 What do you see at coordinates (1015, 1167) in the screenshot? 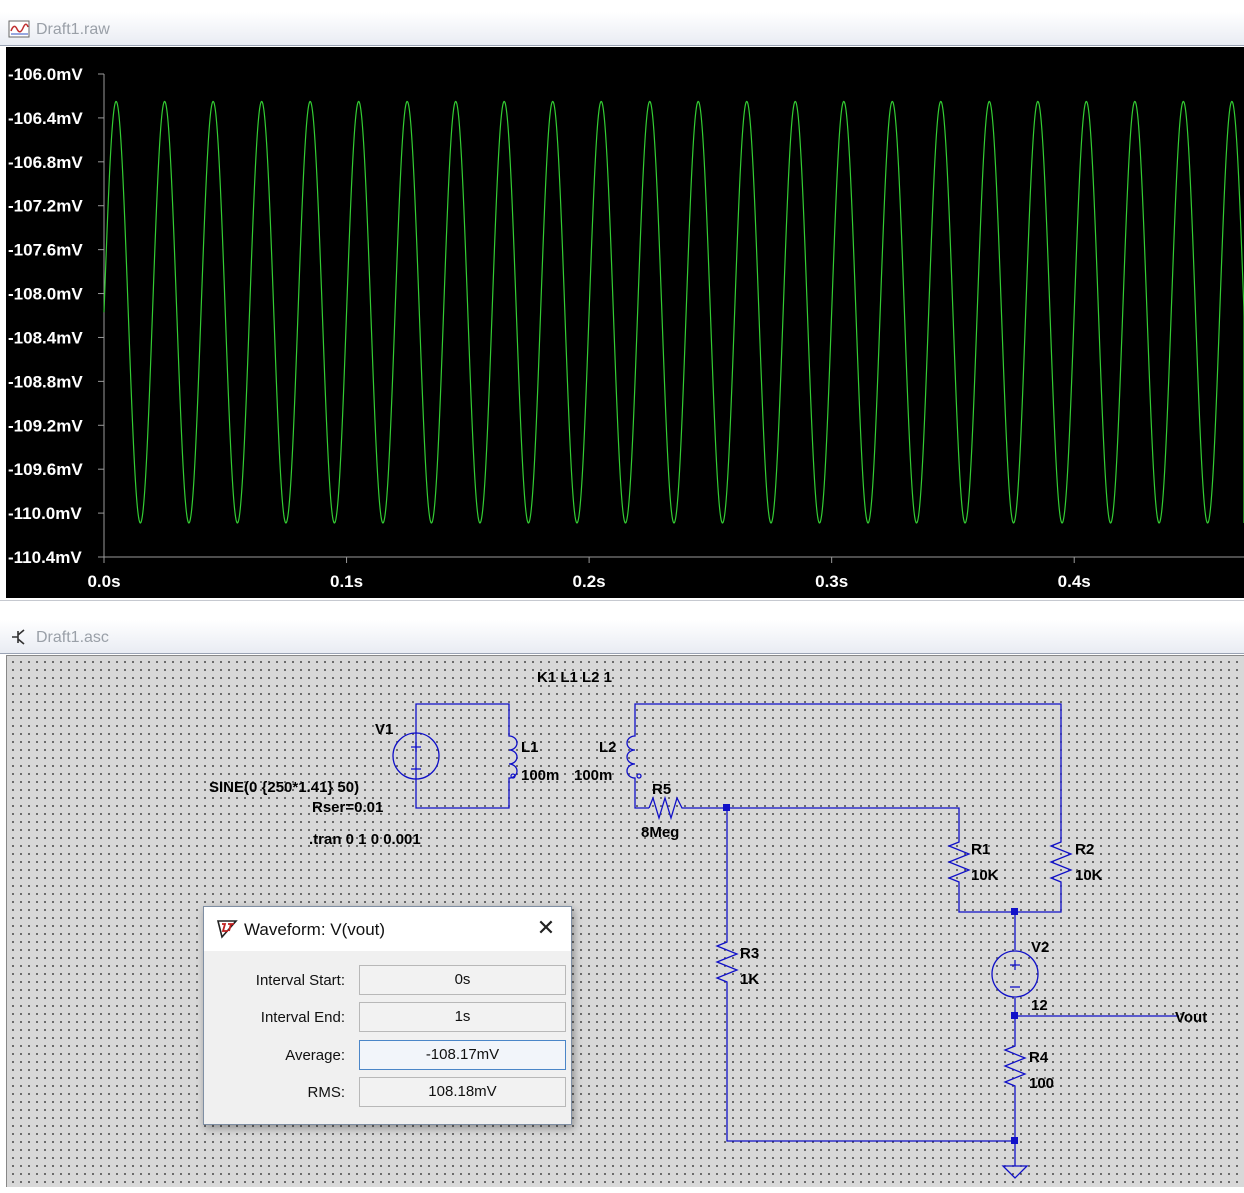
I see `ground-symbol` at bounding box center [1015, 1167].